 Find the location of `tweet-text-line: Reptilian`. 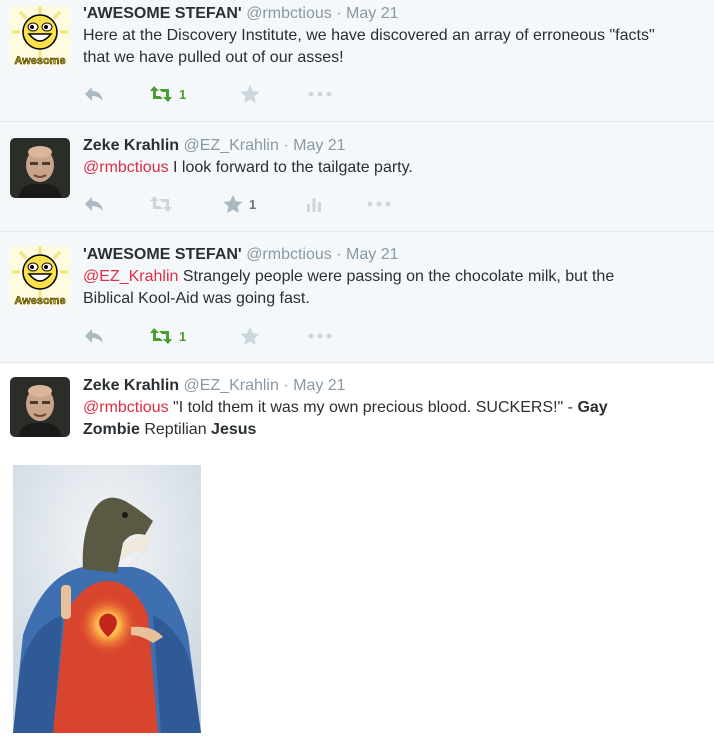

tweet-text-line: Reptilian is located at coordinates (175, 429).